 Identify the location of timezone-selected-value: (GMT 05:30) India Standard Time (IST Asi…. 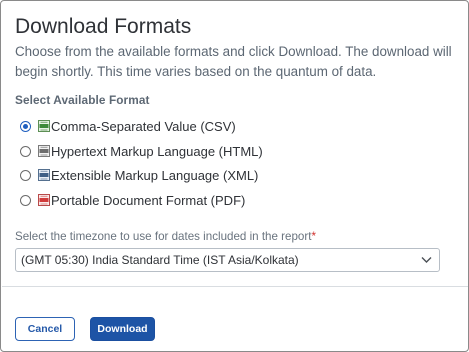
(160, 260).